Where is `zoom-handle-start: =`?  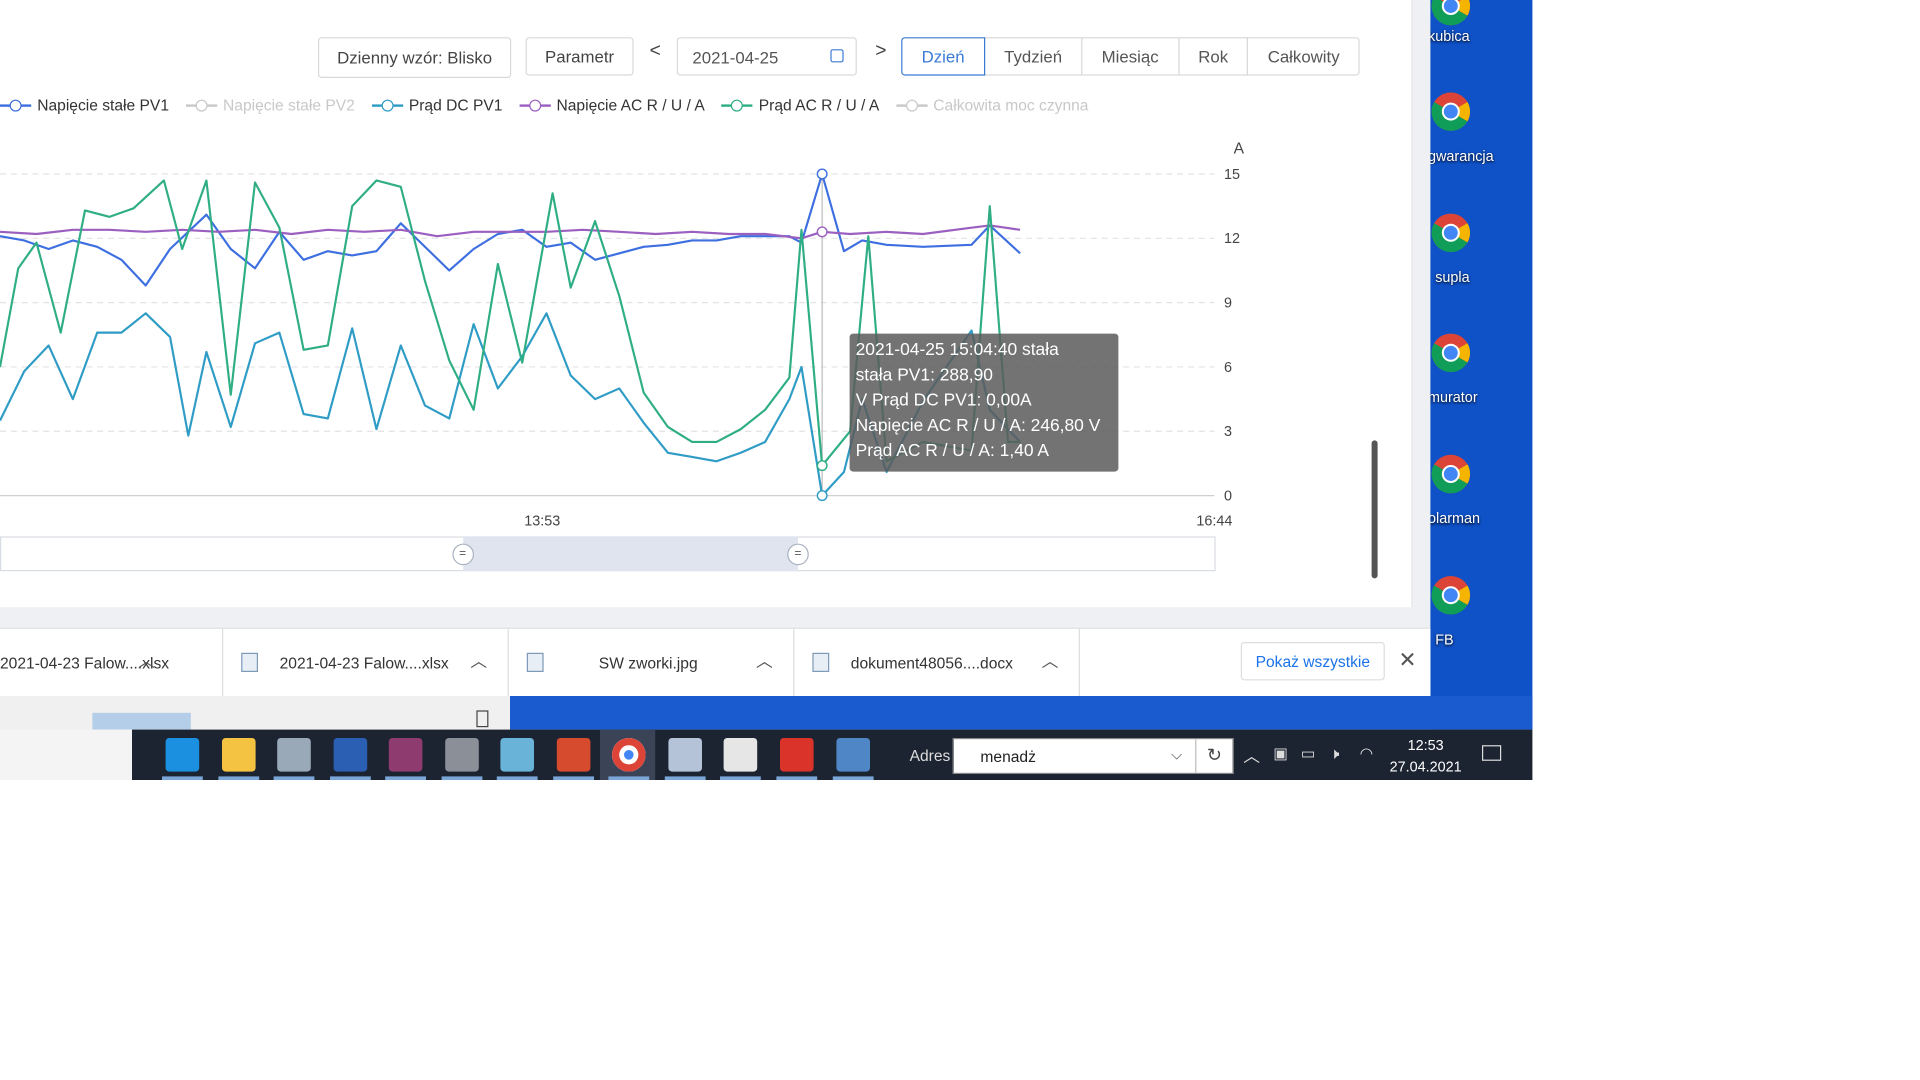
zoom-handle-start: = is located at coordinates (462, 554).